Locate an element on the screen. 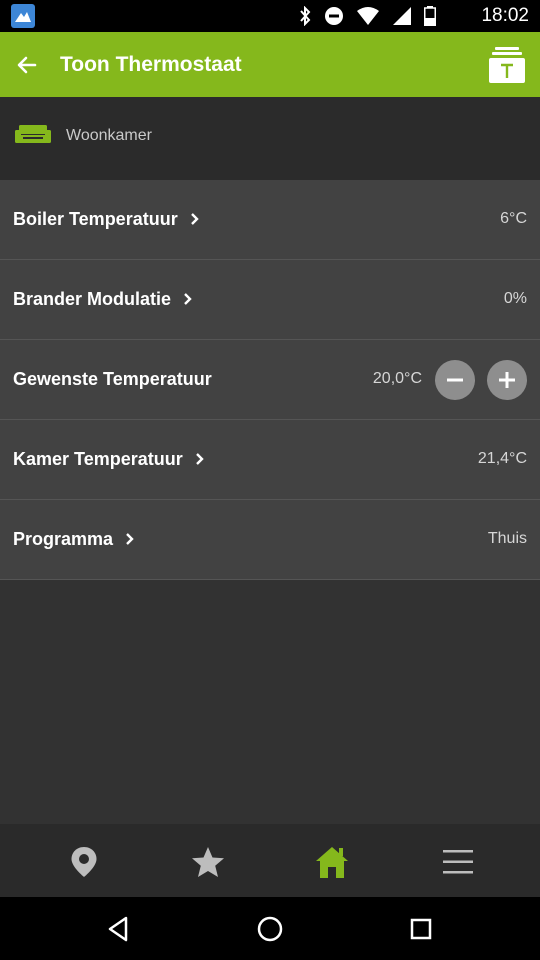  row-kamer-temperatuur: Kamer Temperatuur 21,4°C is located at coordinates (270, 460).